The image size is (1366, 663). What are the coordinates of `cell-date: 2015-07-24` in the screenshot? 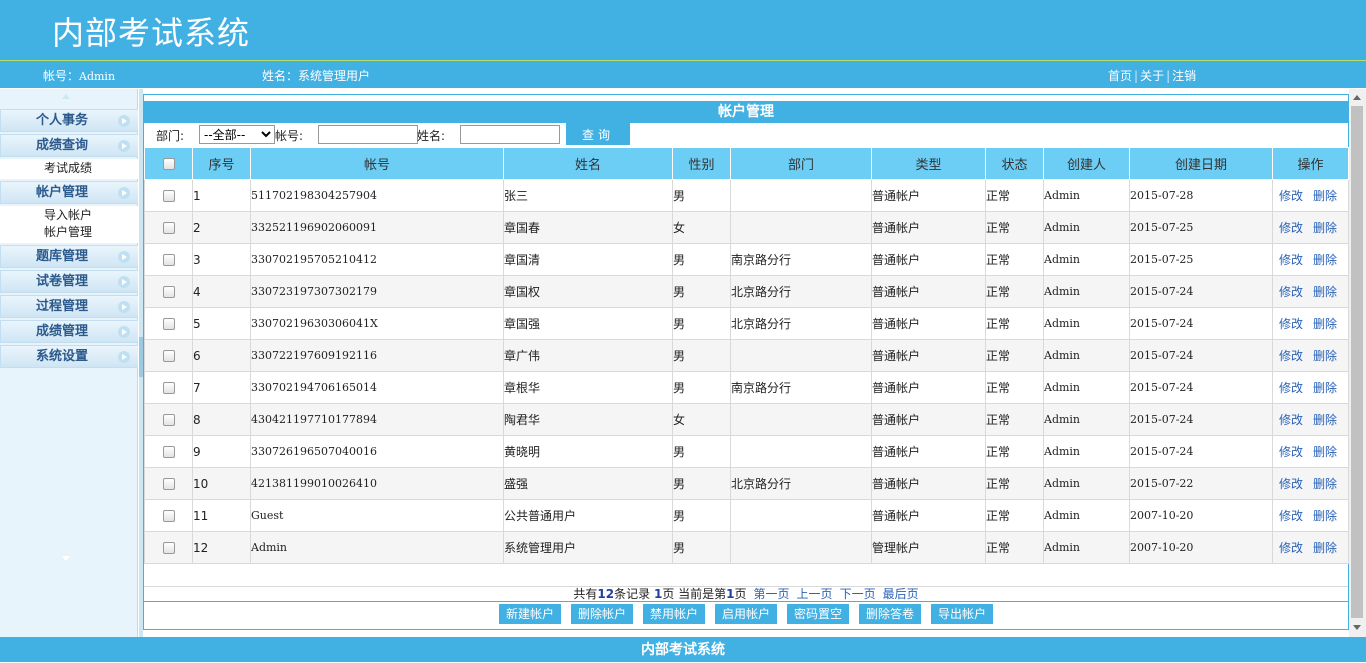 It's located at (1201, 323).